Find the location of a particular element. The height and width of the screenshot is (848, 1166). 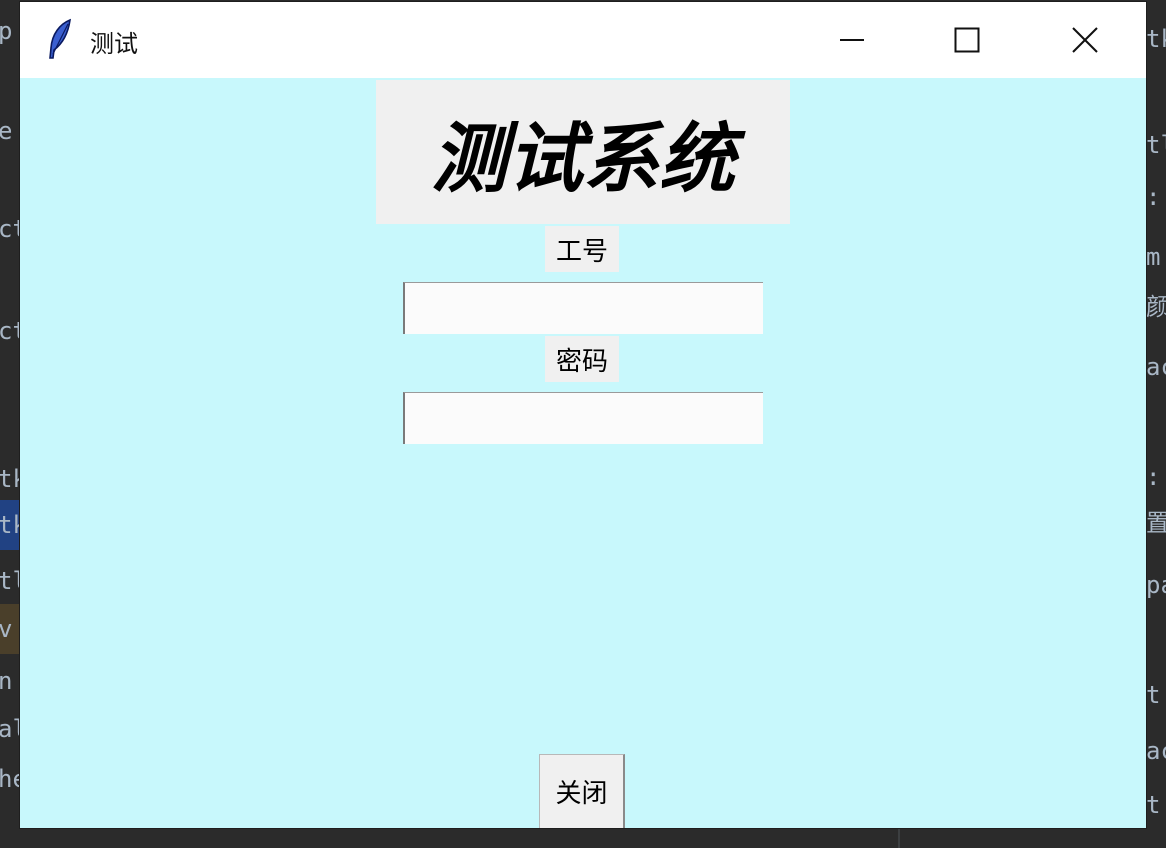

editor-fragment: e is located at coordinates (6, 131).